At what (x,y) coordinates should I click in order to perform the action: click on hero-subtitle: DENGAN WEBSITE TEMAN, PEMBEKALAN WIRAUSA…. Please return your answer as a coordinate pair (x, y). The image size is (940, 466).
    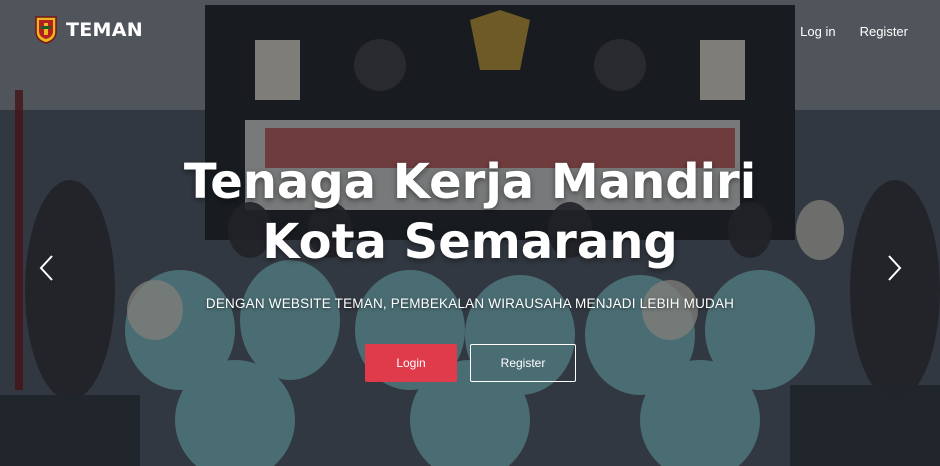
    Looking at the image, I should click on (470, 303).